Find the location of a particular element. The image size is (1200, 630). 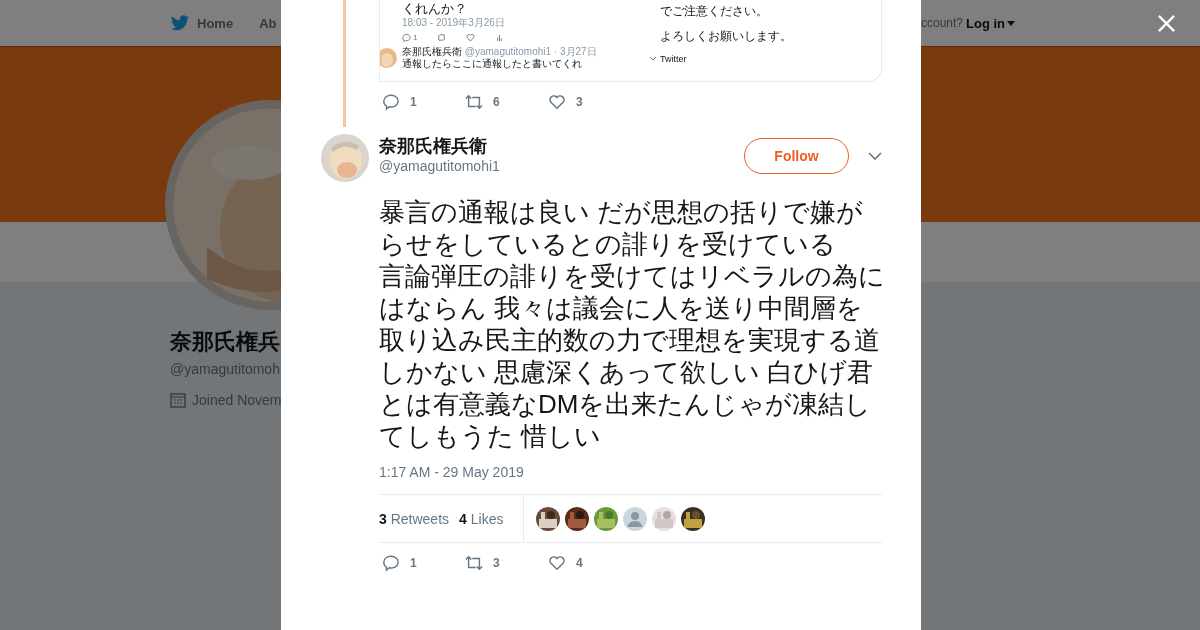

profile-handle: @yamagutitomoh is located at coordinates (225, 369).